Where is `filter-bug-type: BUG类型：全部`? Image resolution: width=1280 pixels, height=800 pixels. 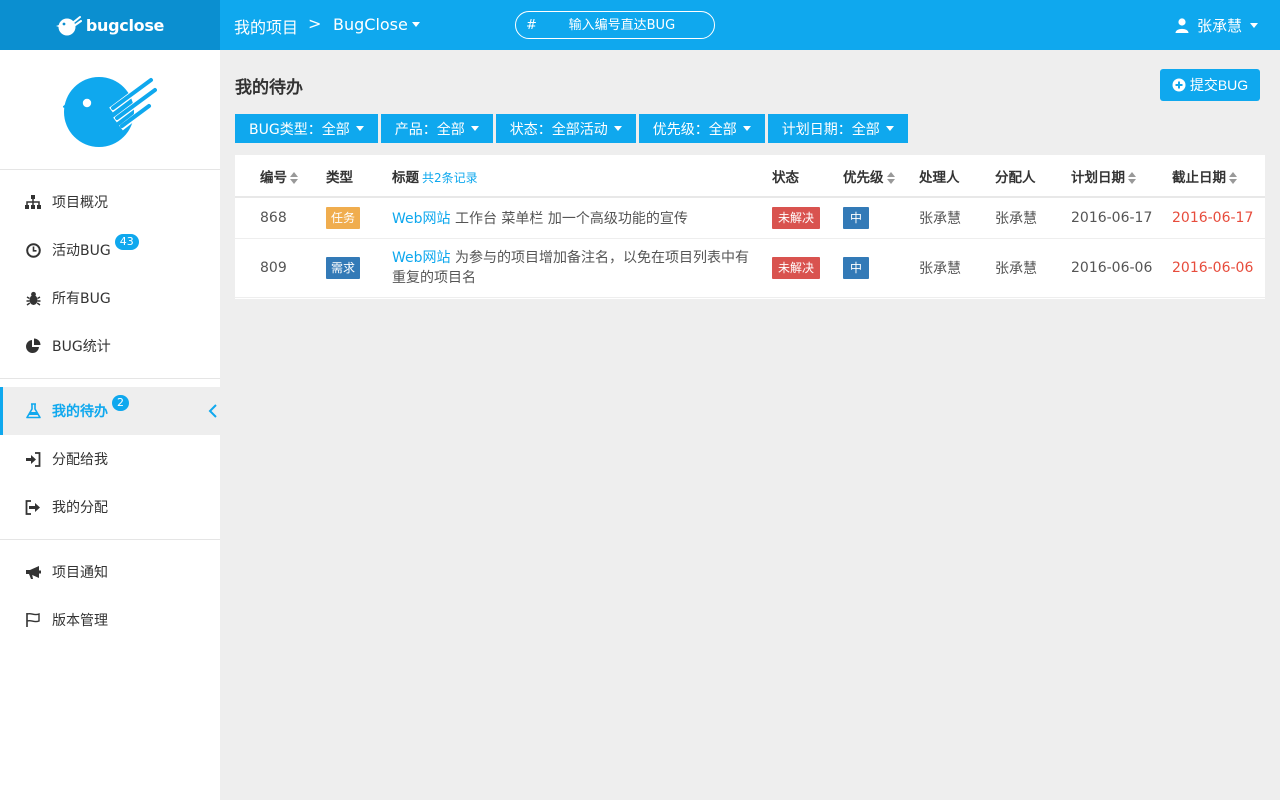
filter-bug-type: BUG类型：全部 is located at coordinates (306, 128).